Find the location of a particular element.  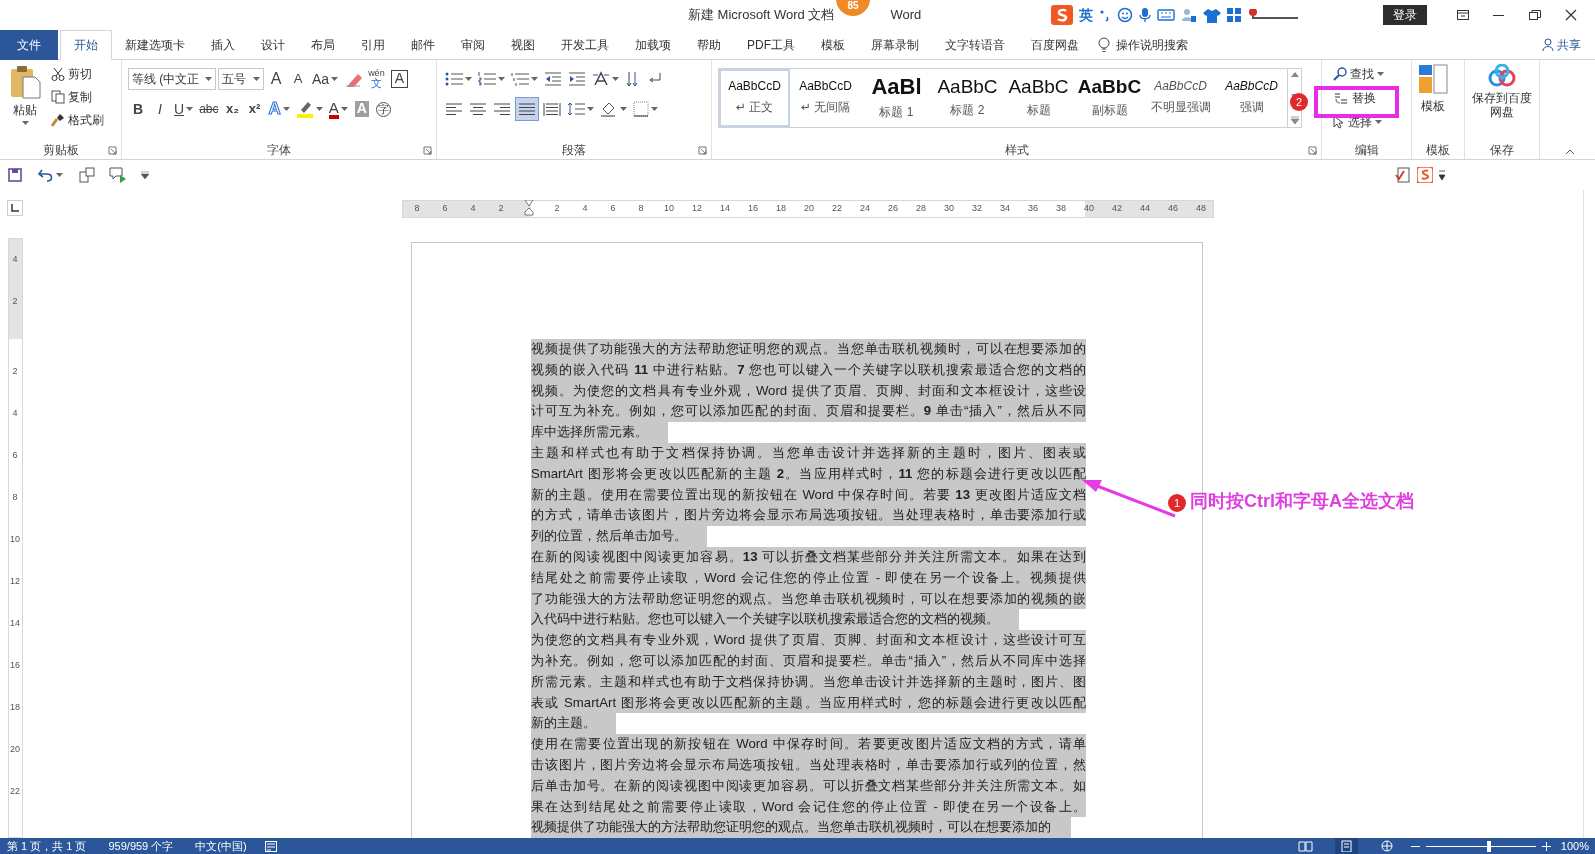

macro-record-icon is located at coordinates (270, 846).